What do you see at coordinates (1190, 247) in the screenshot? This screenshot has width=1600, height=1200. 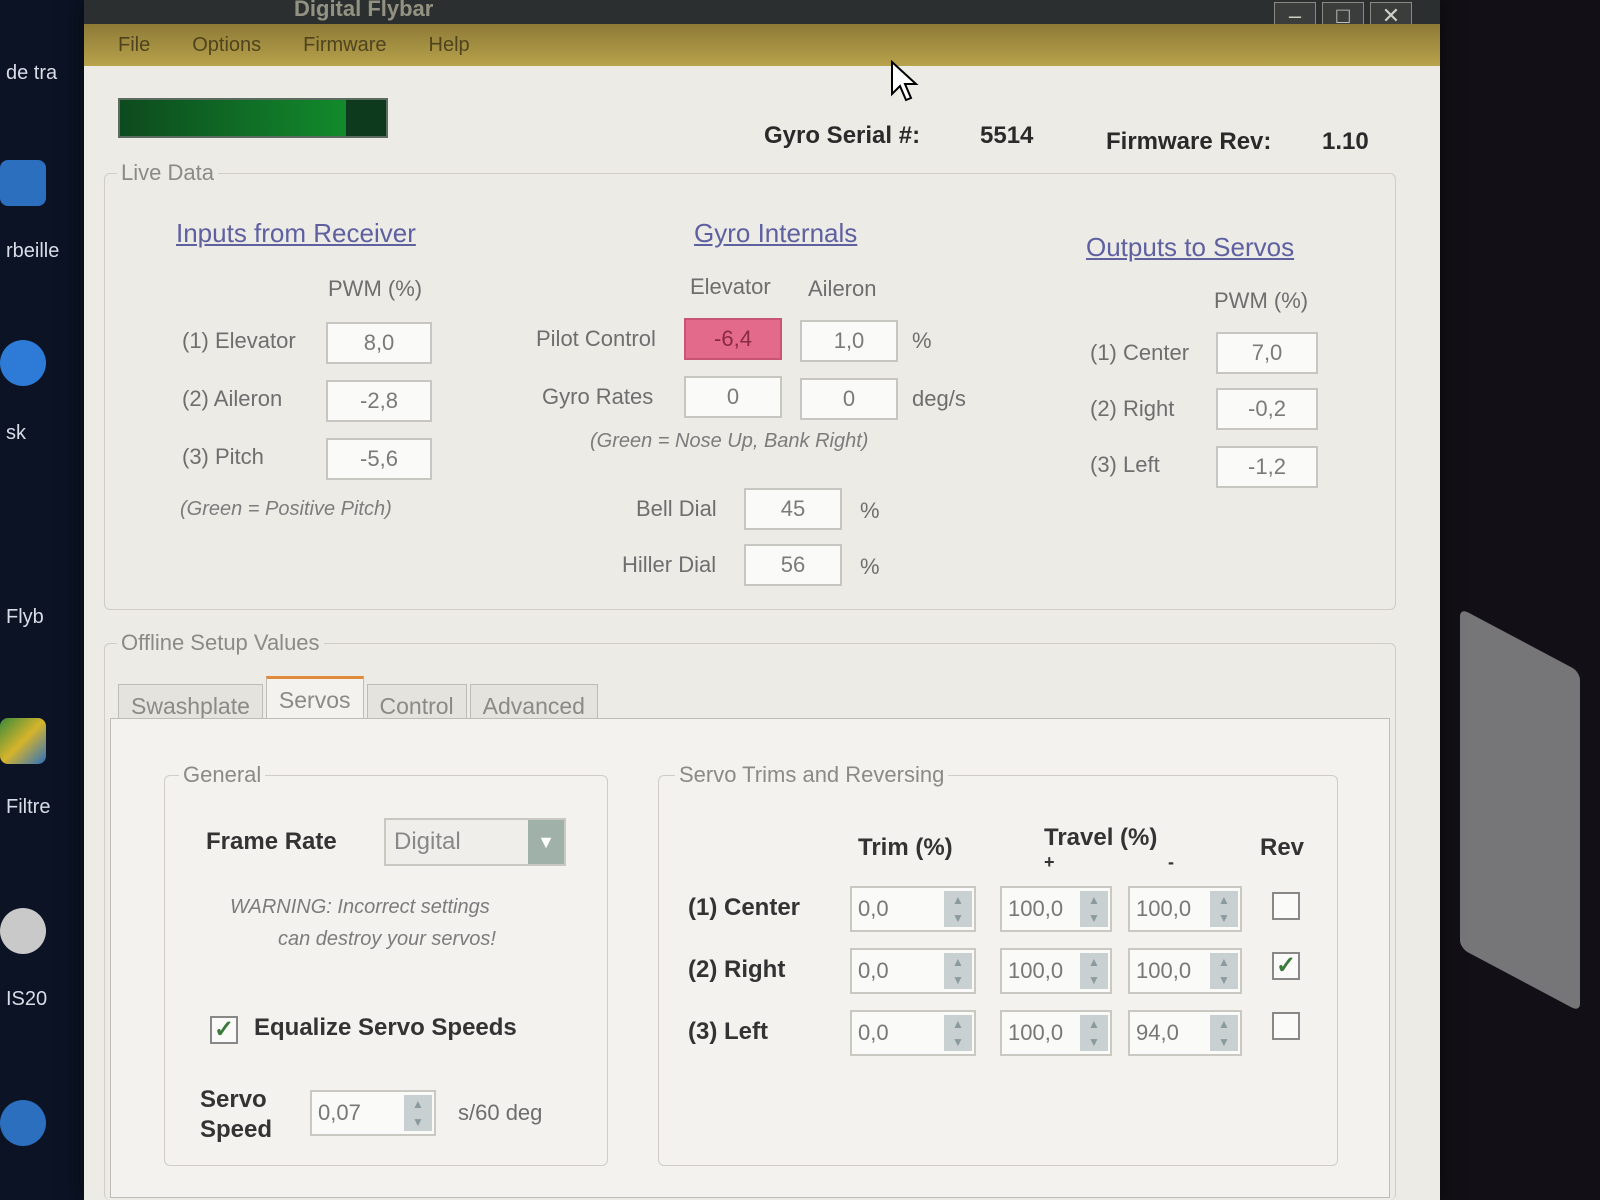 I see `outputs-title: Outputs to Servos` at bounding box center [1190, 247].